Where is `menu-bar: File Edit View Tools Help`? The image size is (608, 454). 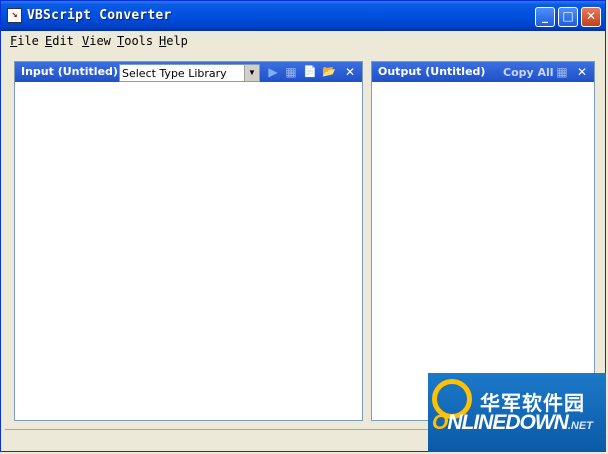 menu-bar: File Edit View Tools Help is located at coordinates (303, 41).